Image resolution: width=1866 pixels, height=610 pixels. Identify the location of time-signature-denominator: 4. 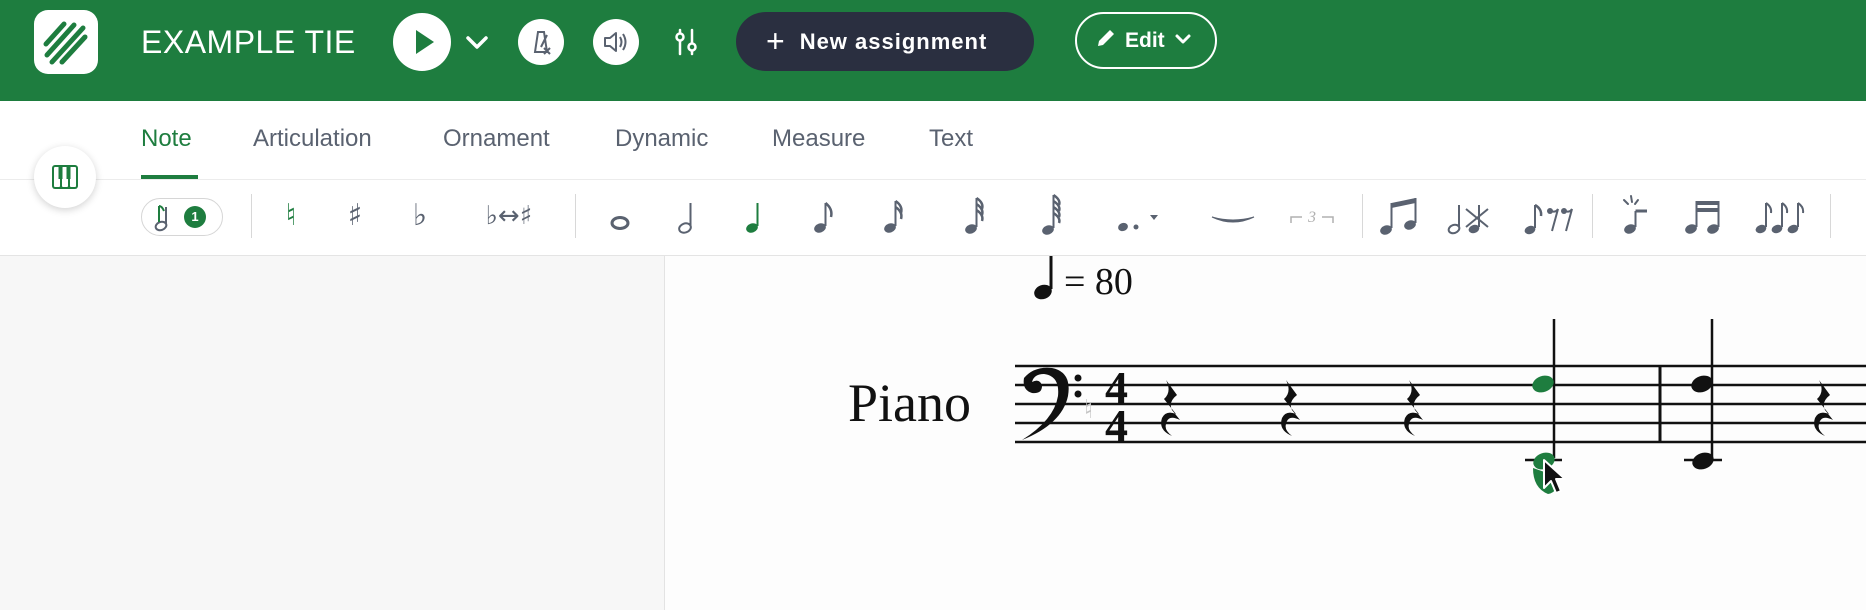
(1116, 425).